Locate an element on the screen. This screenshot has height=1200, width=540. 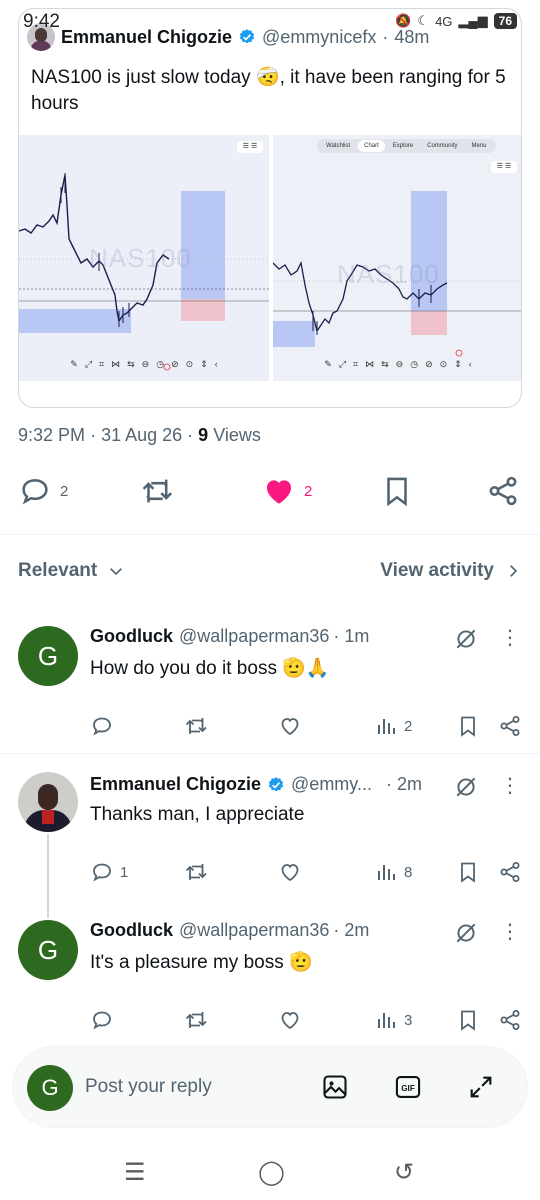
nav-watchlist: Watchlist is located at coordinates (338, 146).